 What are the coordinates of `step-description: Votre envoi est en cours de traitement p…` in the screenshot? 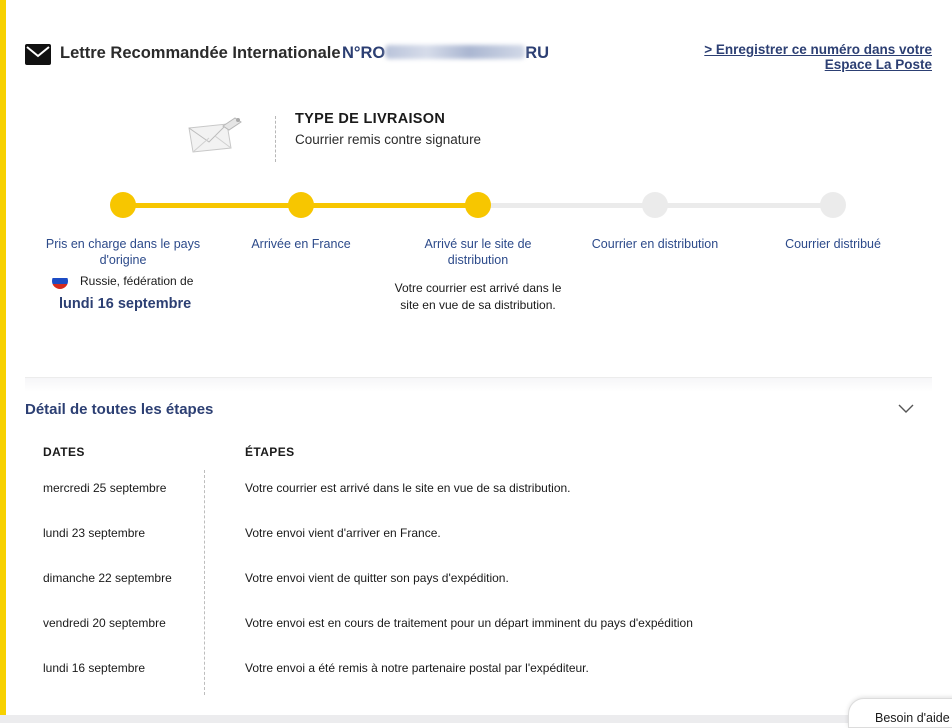 It's located at (469, 623).